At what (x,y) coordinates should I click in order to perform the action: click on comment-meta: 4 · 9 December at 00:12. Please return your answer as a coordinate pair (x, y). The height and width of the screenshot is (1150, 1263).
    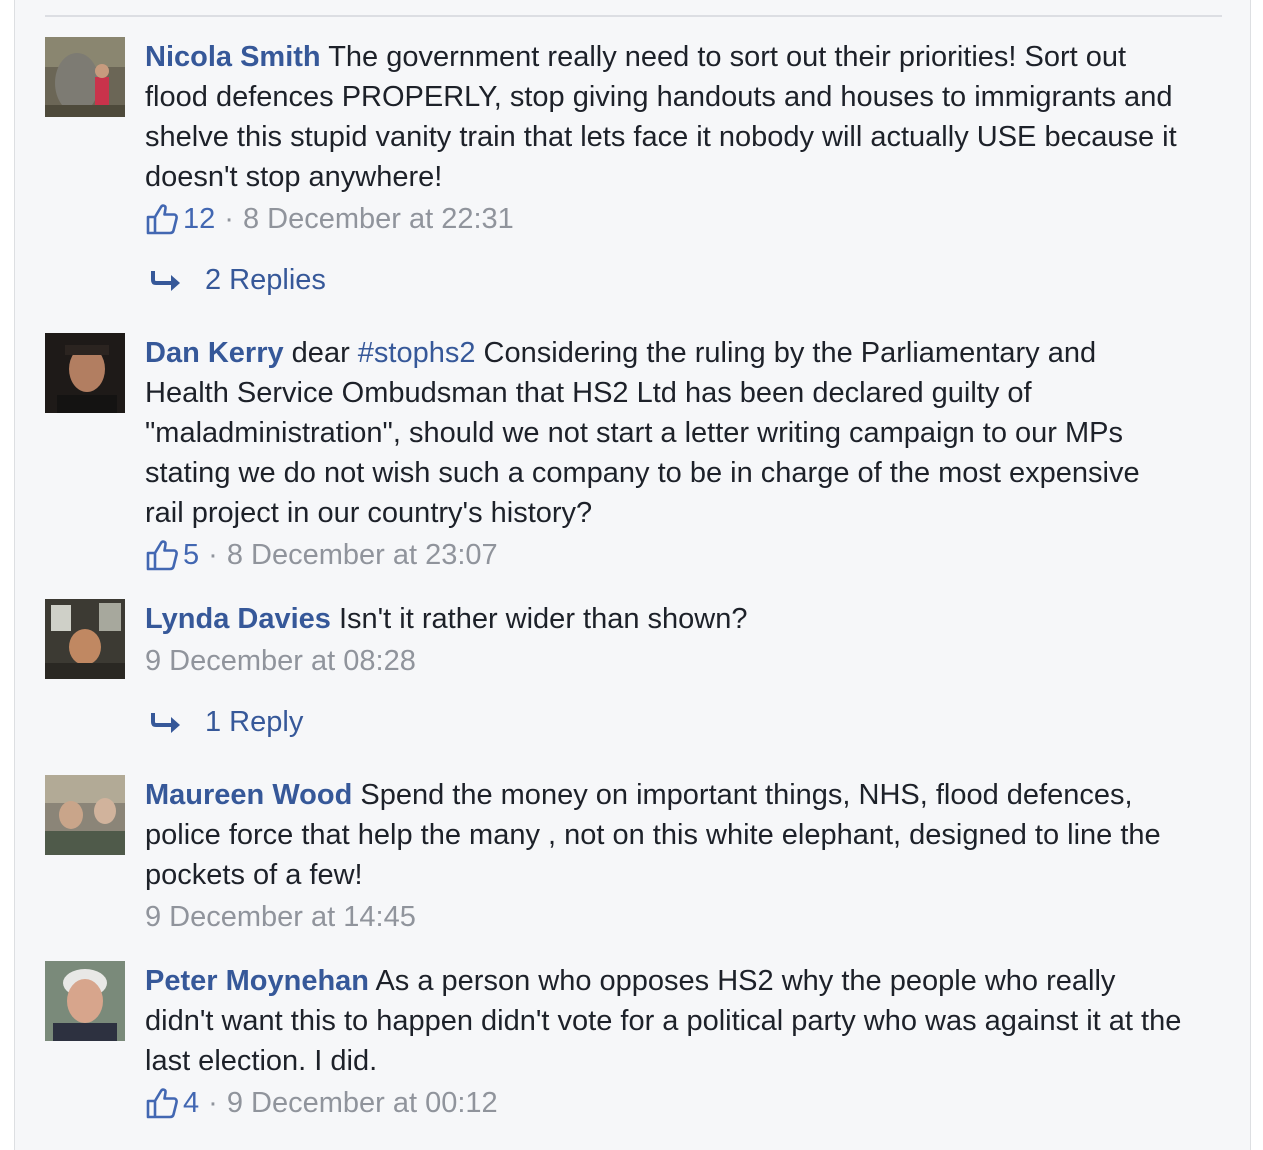
    Looking at the image, I should click on (665, 1103).